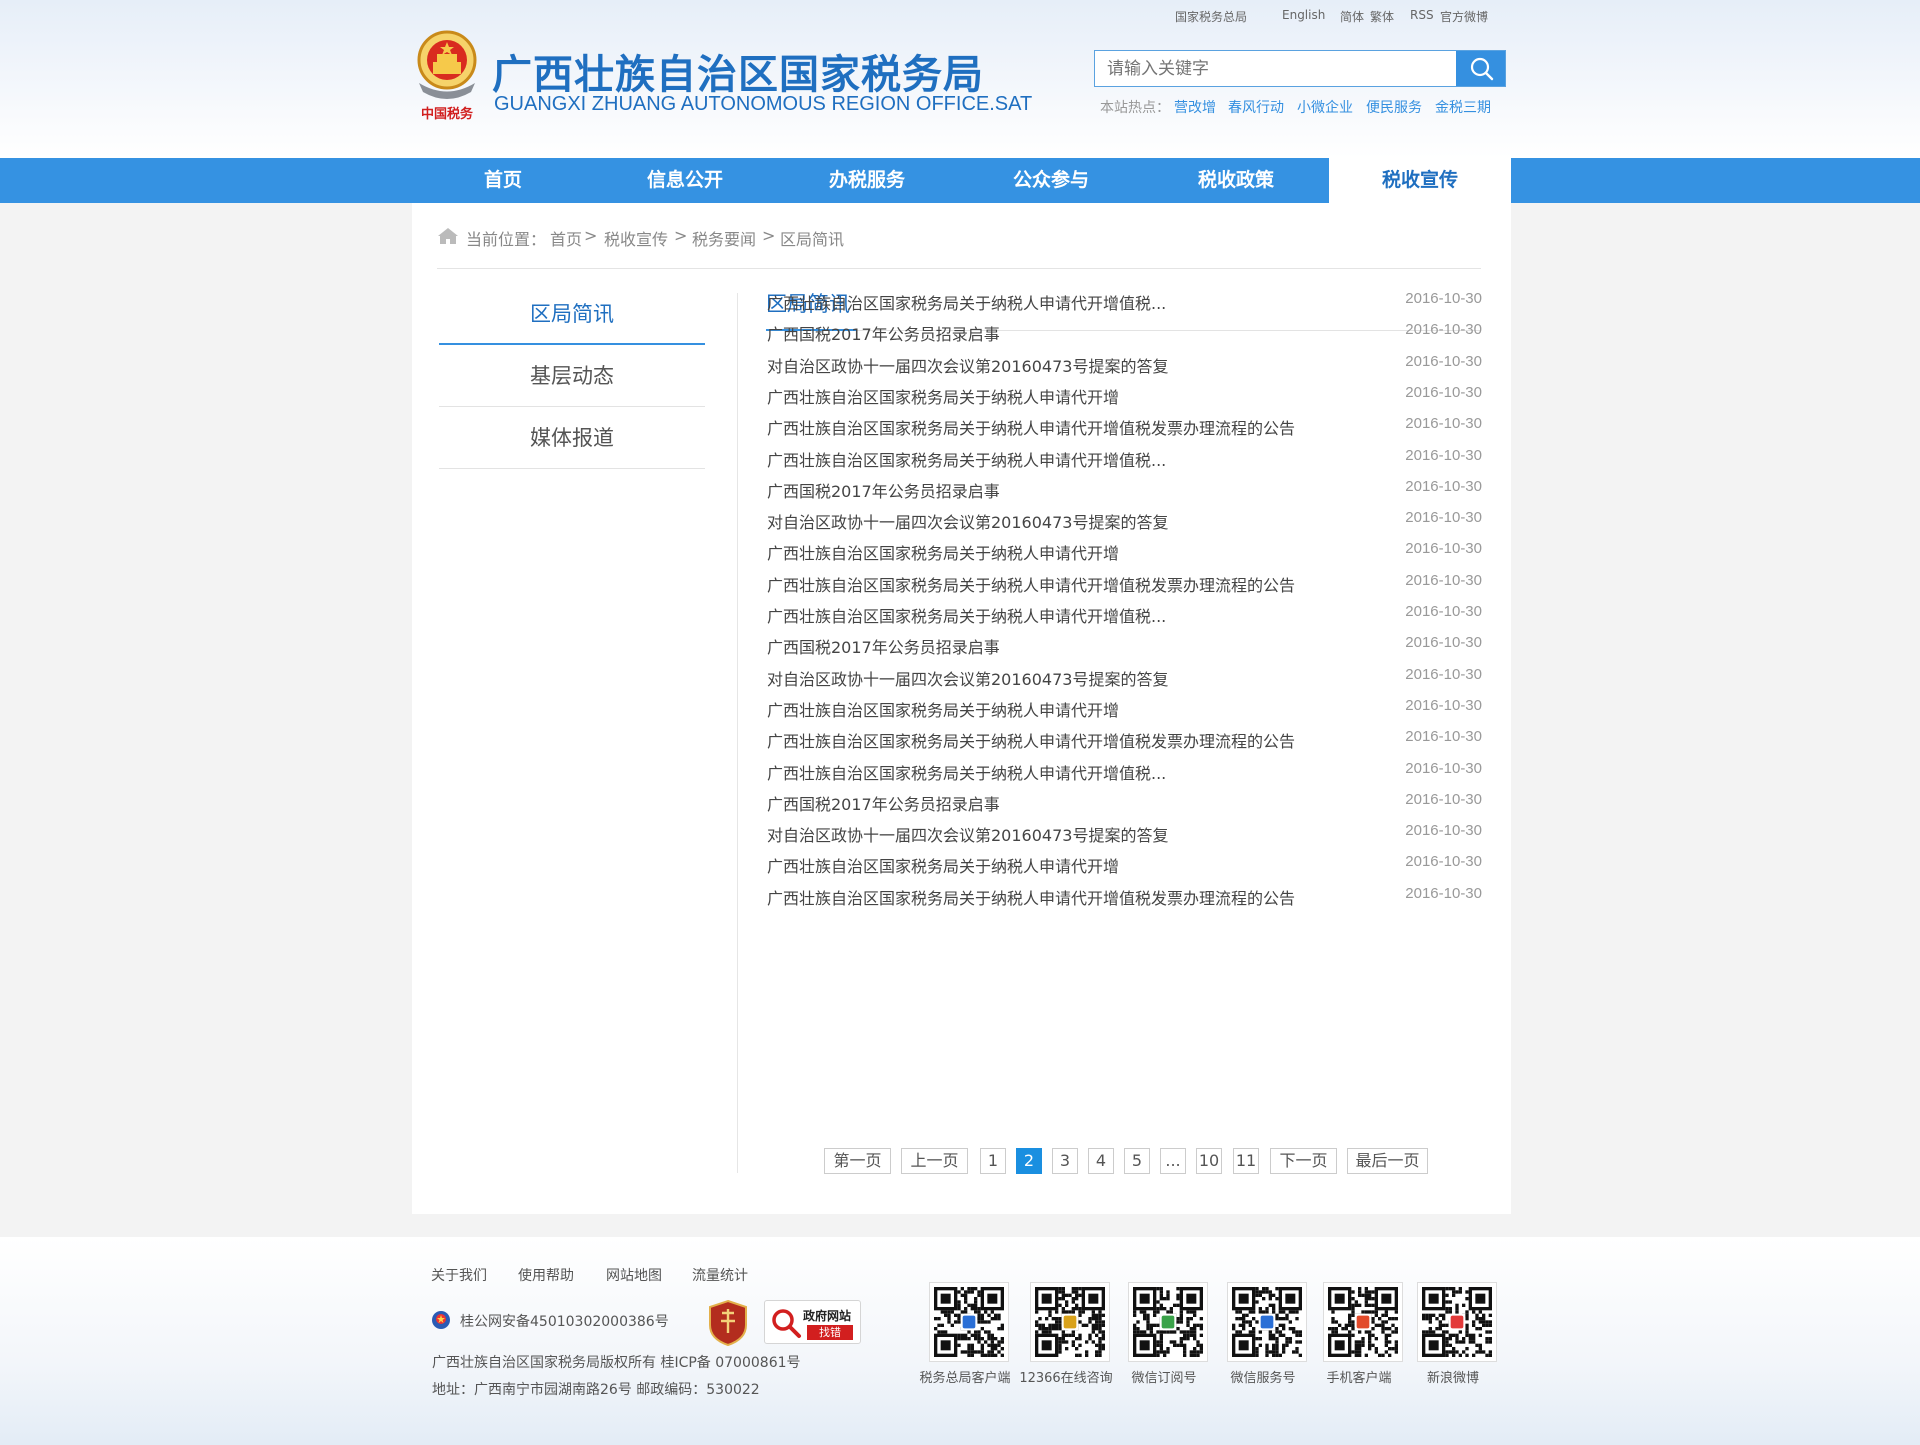 The height and width of the screenshot is (1445, 1920). I want to click on breadcrumb-item: 首页, so click(566, 238).